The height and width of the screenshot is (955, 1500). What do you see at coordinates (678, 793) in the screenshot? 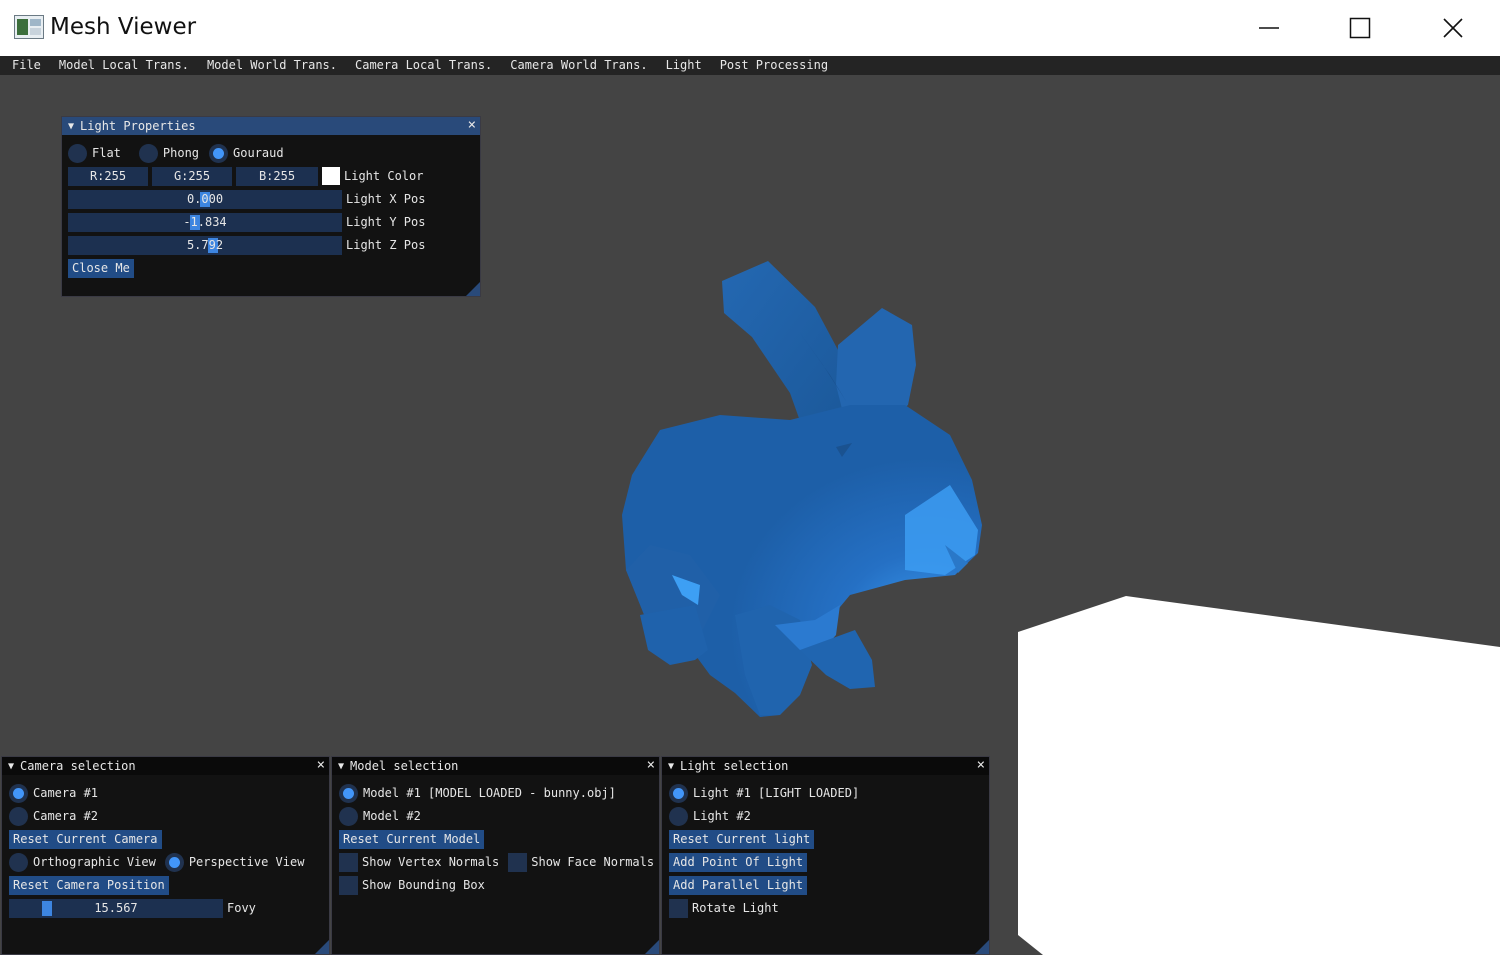
I see `light-1-radio` at bounding box center [678, 793].